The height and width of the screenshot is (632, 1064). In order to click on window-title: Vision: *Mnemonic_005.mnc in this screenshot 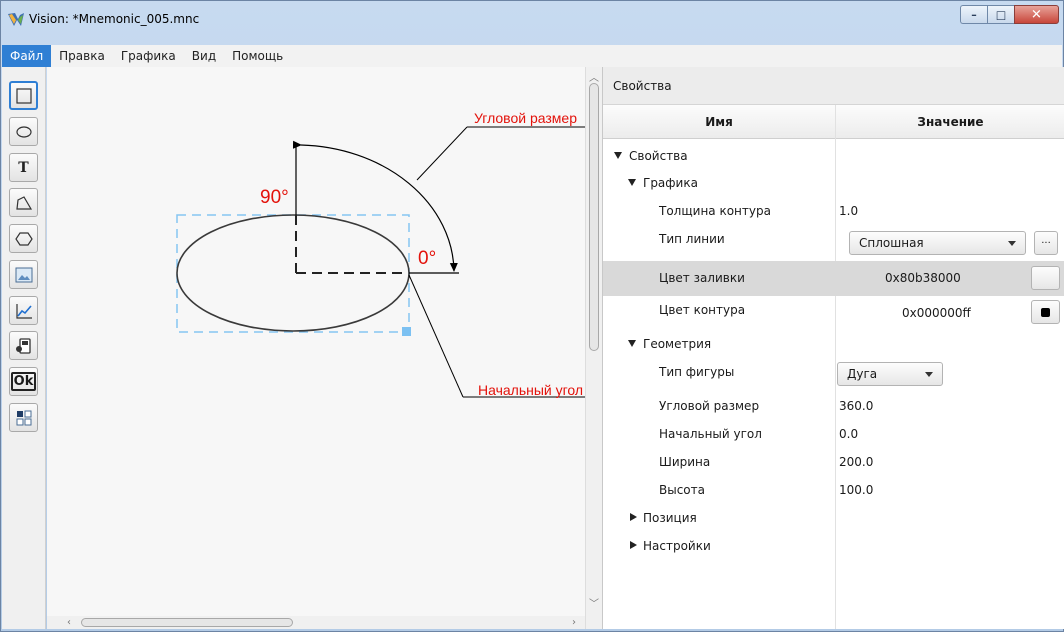, I will do `click(114, 19)`.